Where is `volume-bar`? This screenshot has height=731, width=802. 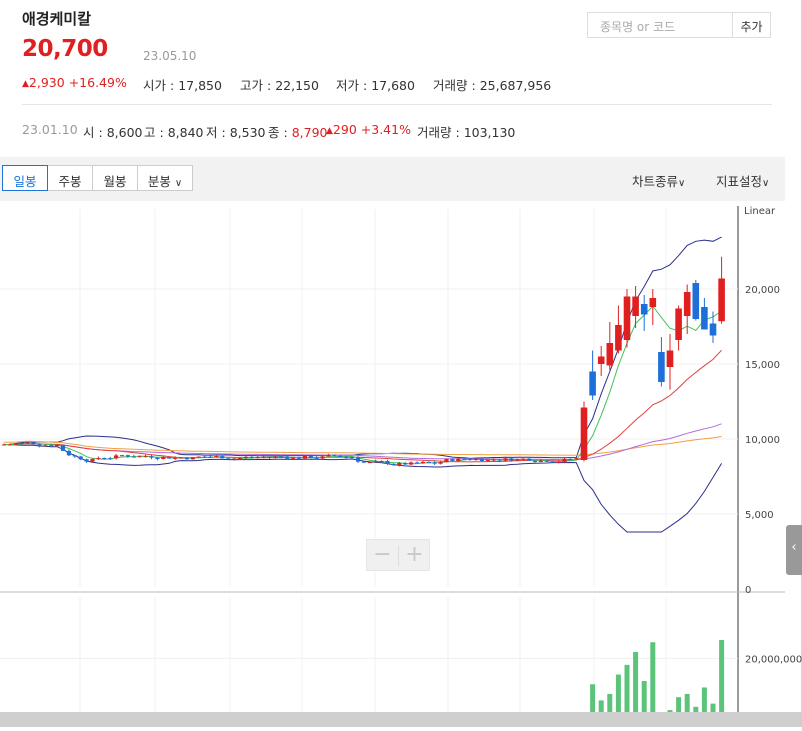
volume-bar is located at coordinates (653, 682).